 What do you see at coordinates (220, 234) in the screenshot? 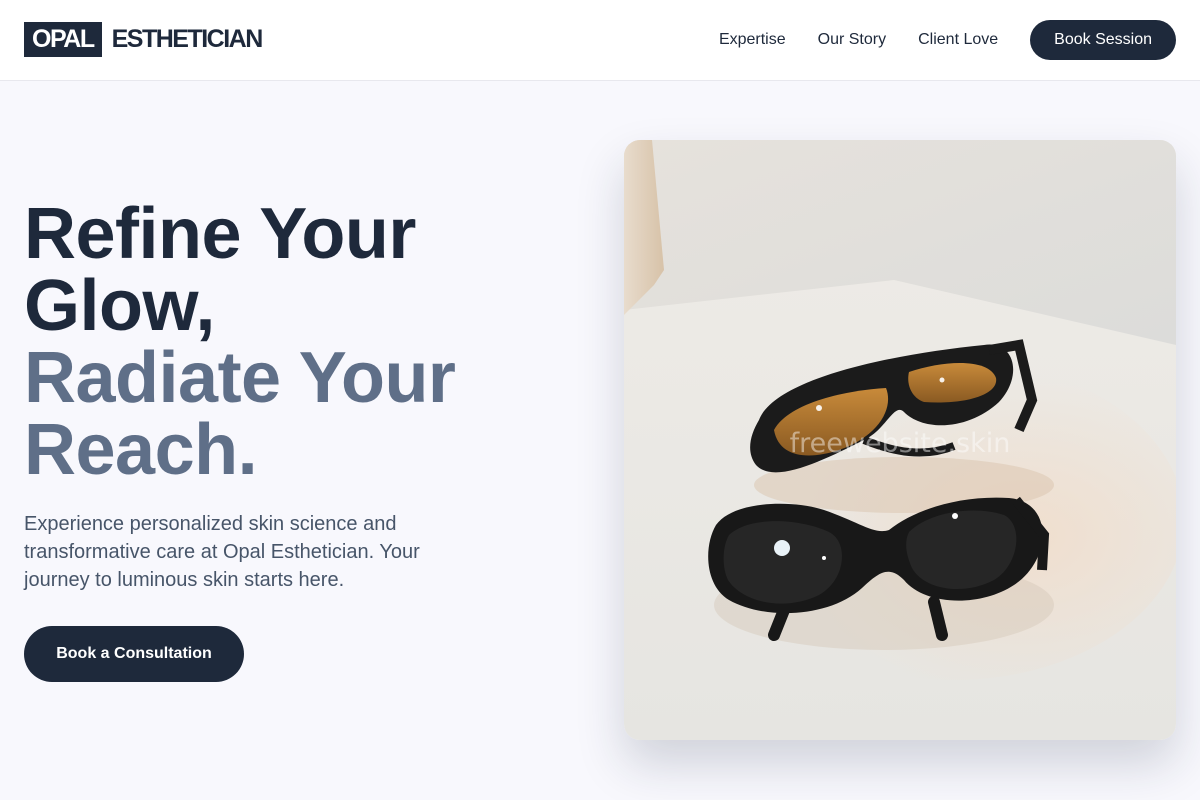
I see `hero-title-line-1: Refine Your` at bounding box center [220, 234].